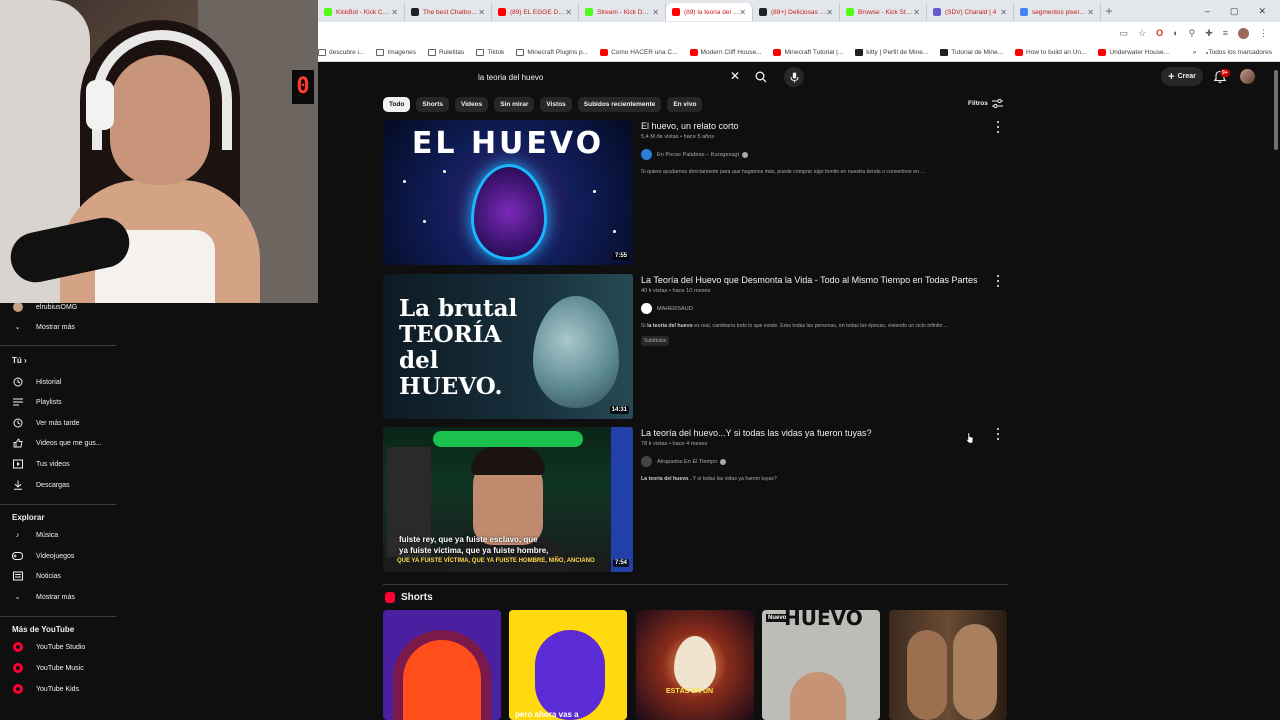 Image resolution: width=1280 pixels, height=720 pixels. Describe the element at coordinates (821, 665) in the screenshot. I see `short-item: HUEVO Nuevo` at that location.